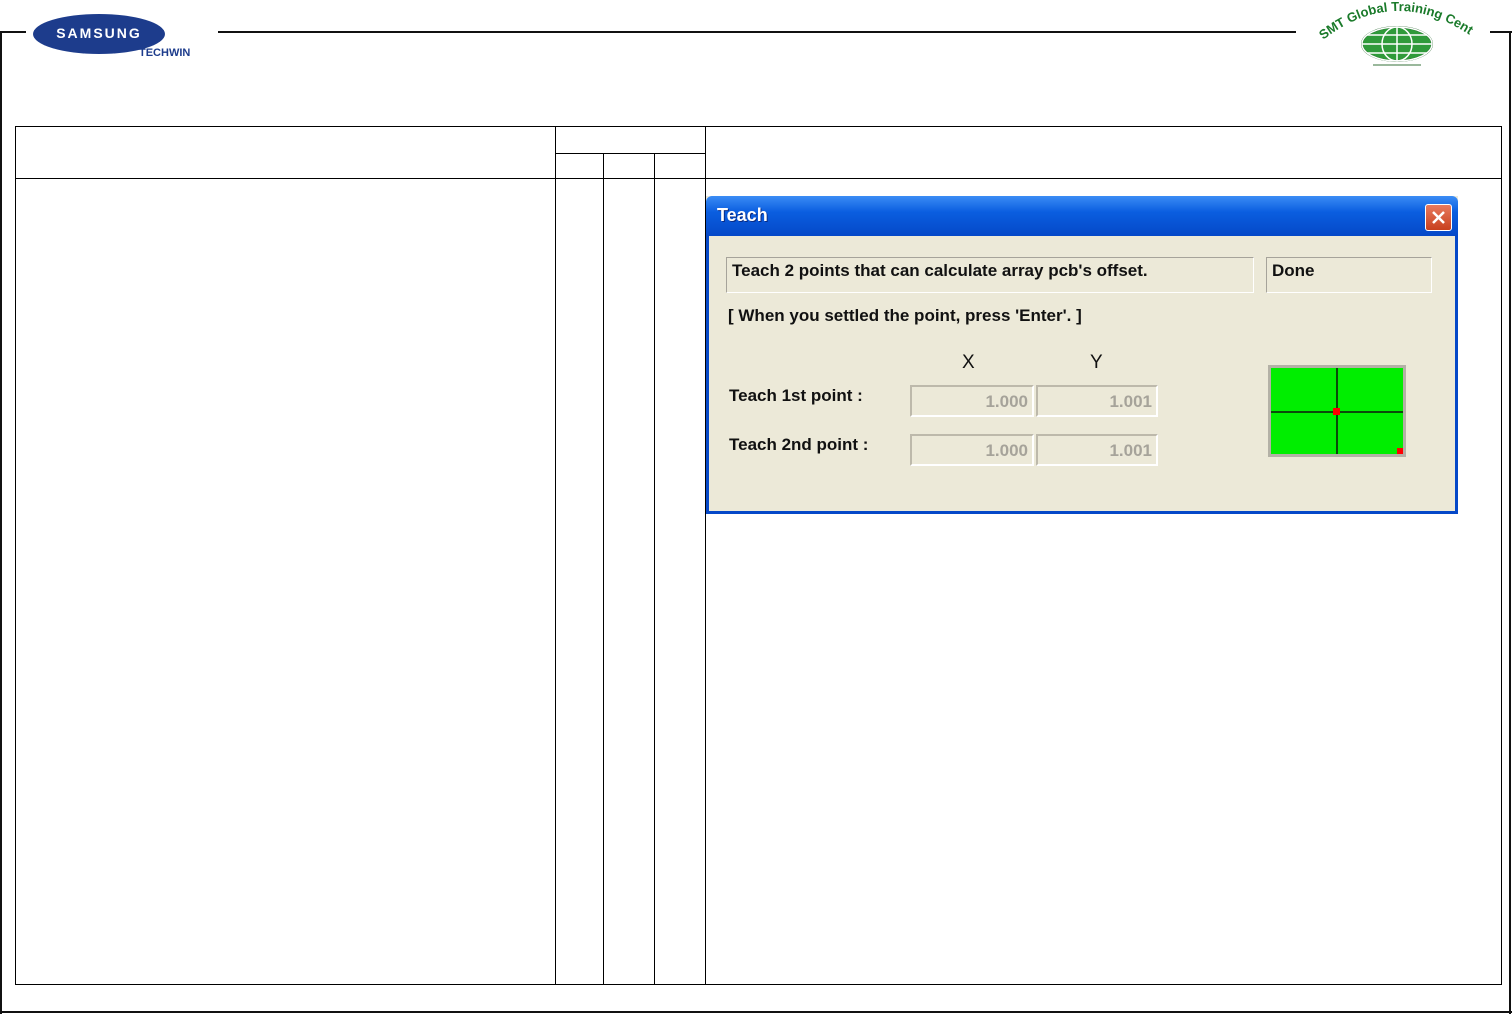 The height and width of the screenshot is (1014, 1512). Describe the element at coordinates (758, 126) in the screenshot. I see `table-top-border` at that location.